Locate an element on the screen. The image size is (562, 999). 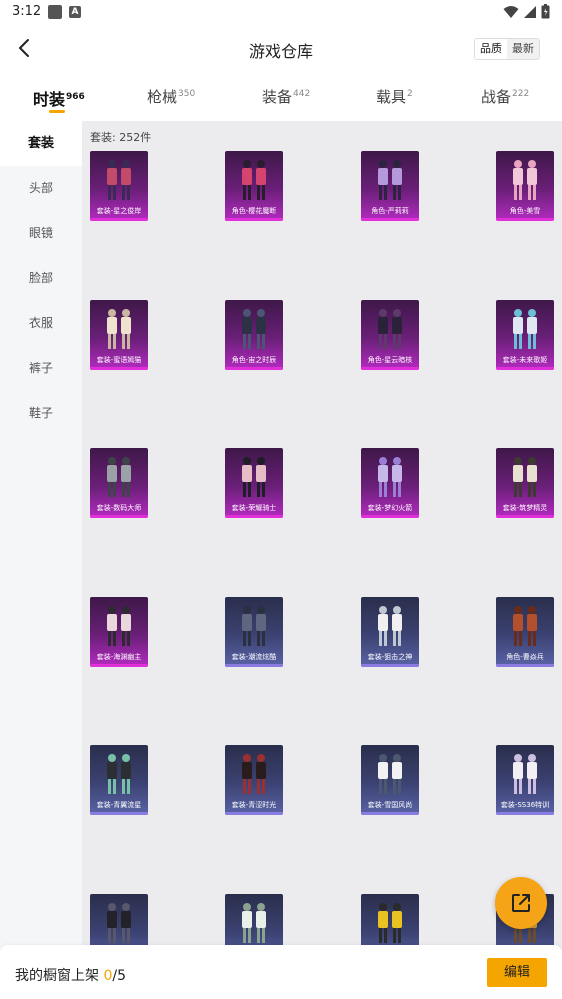
sidebar-item-head: 头部 is located at coordinates (41, 188).